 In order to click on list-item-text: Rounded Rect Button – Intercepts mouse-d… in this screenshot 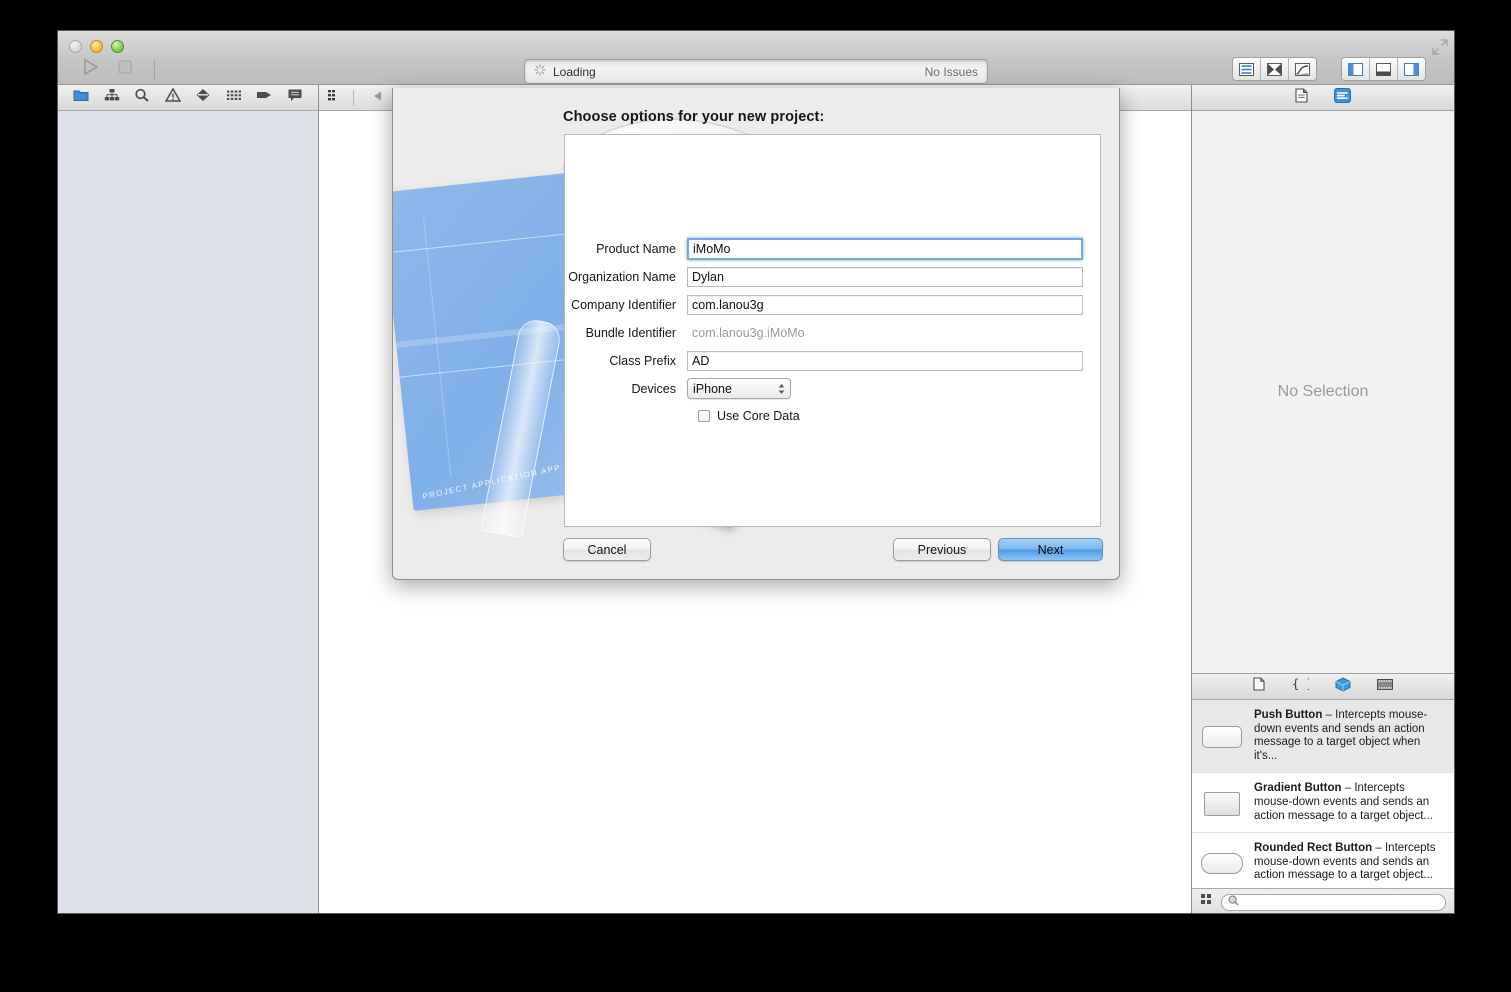, I will do `click(1349, 862)`.